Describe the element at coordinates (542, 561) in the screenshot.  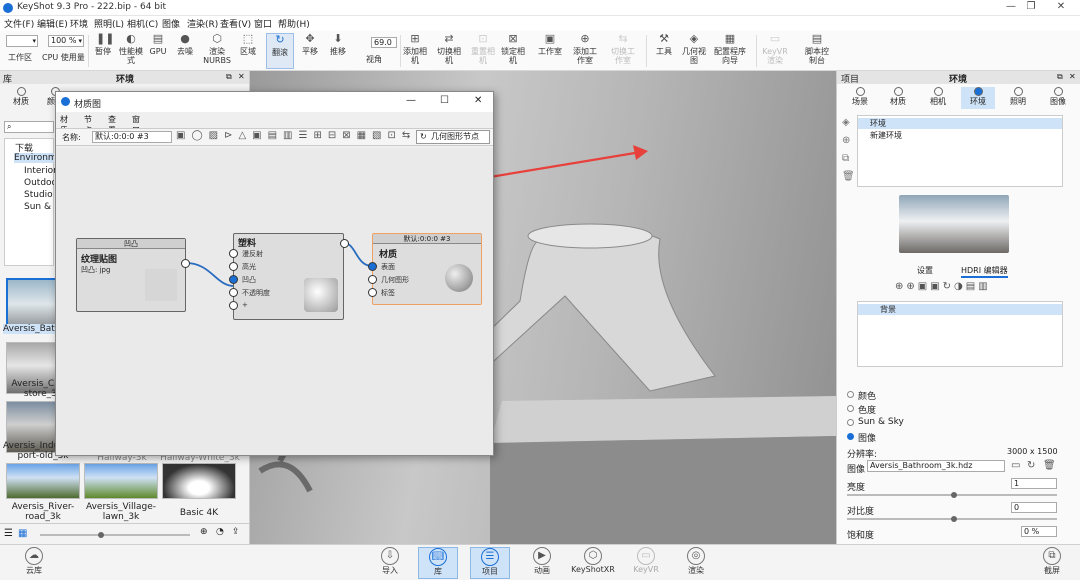
I see `animation-button: ▶ 动画` at that location.